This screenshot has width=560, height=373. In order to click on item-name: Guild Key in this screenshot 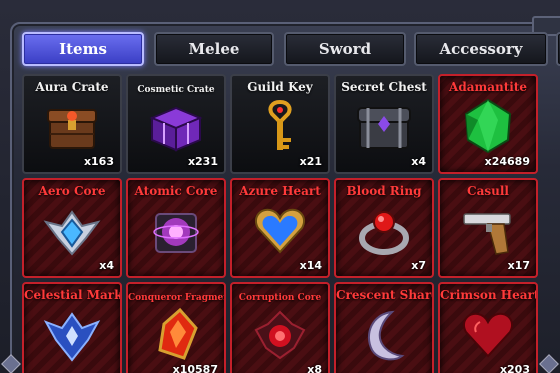, I will do `click(280, 87)`.